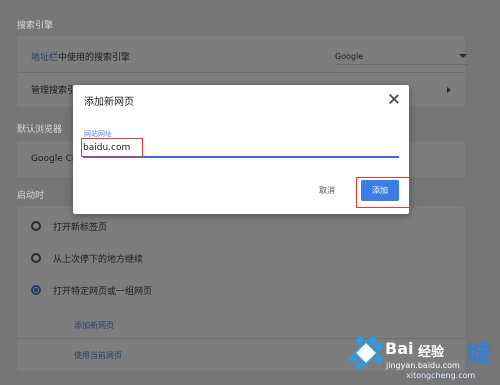  I want to click on search-engine-select: Google, so click(401, 56).